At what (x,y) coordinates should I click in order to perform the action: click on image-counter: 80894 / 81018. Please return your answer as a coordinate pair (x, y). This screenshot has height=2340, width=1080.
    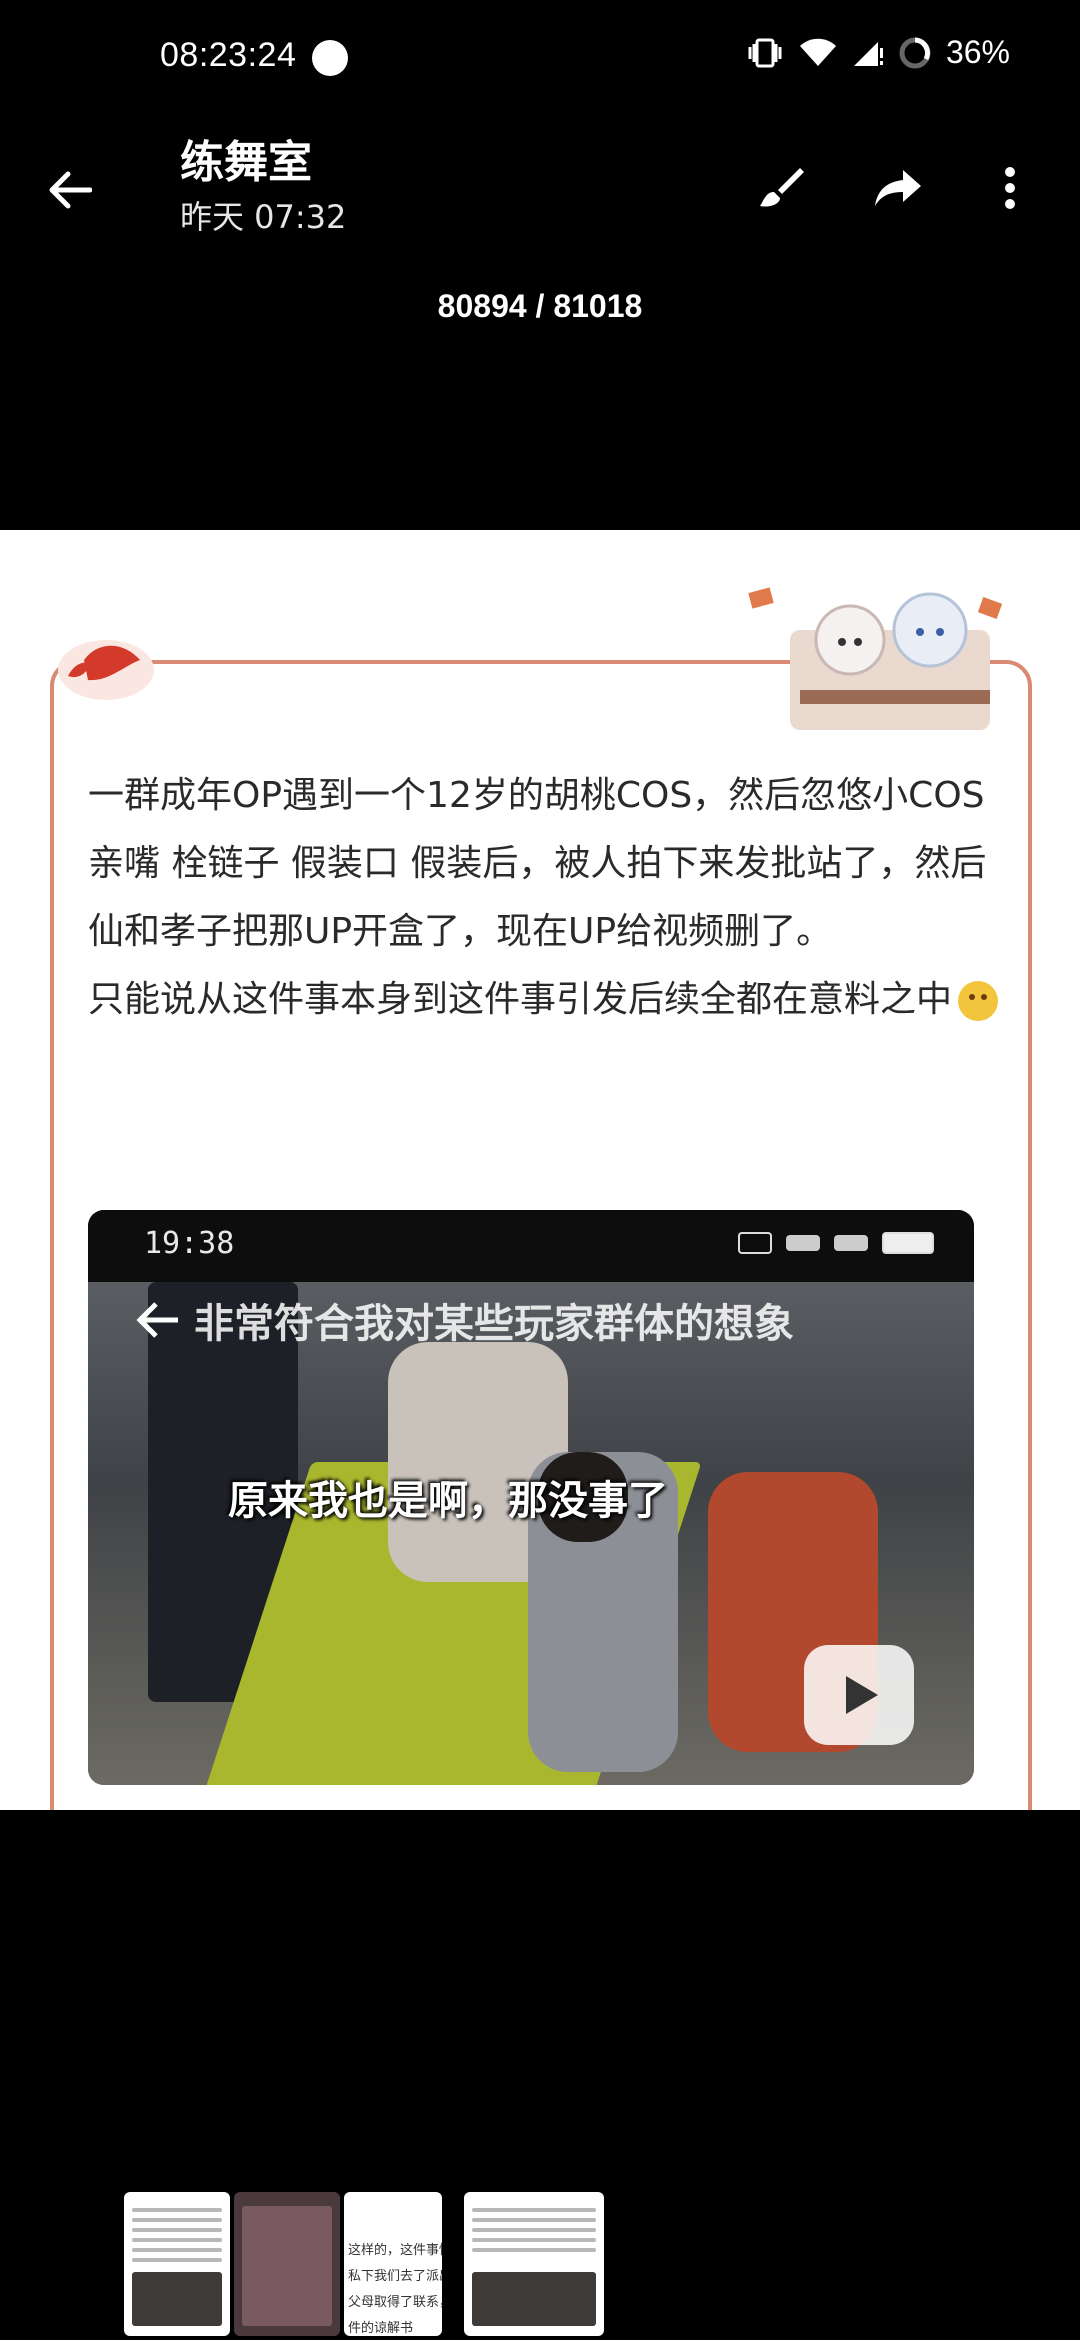
    Looking at the image, I should click on (540, 306).